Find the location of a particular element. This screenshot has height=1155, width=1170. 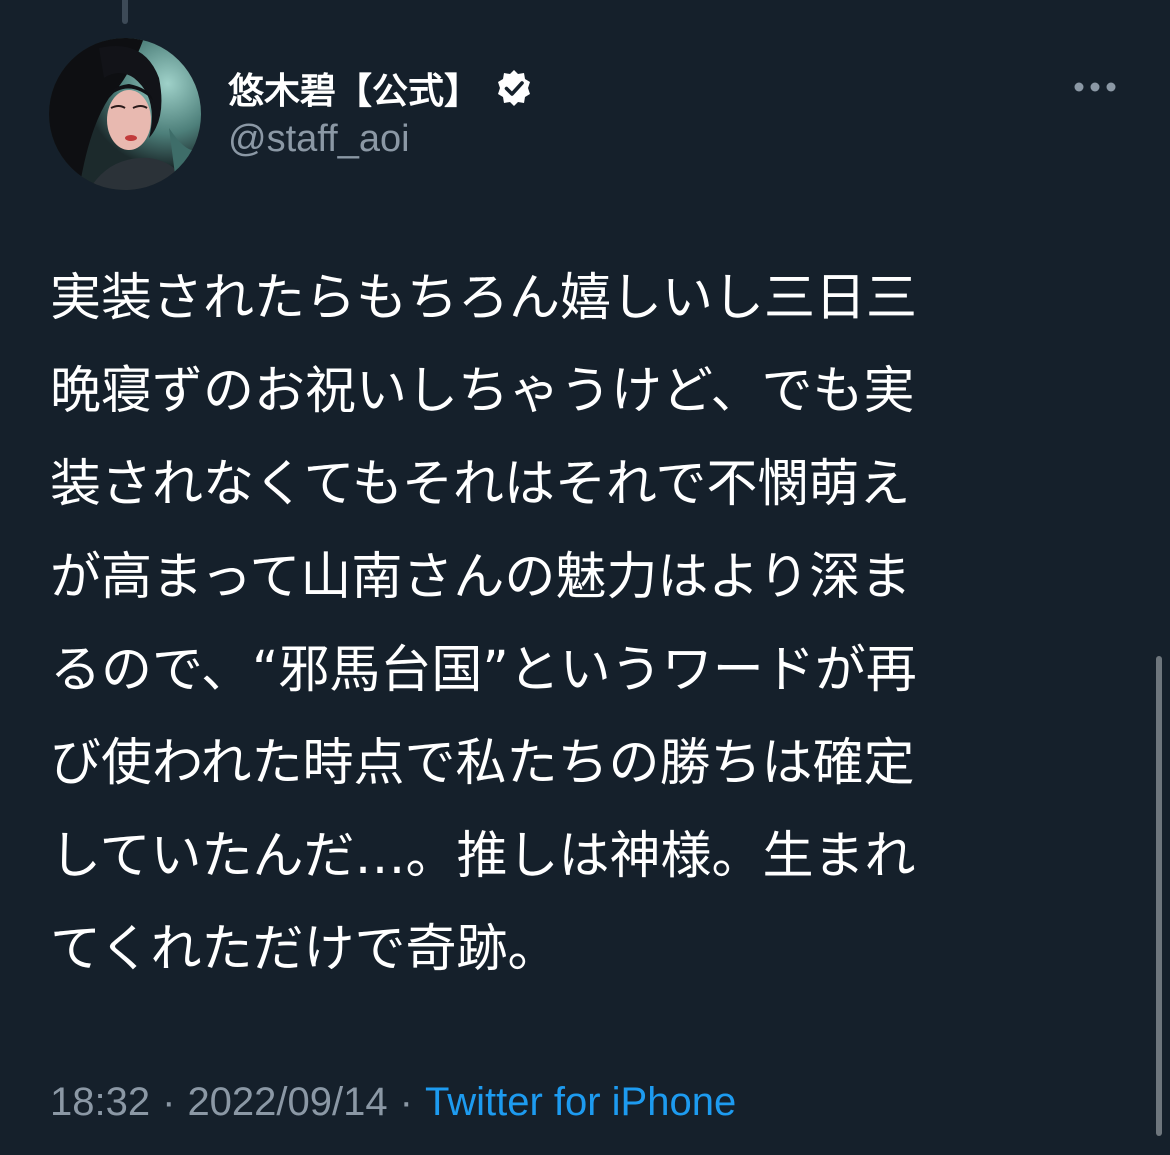

tweet-text-line: るので、“邪馬台国”というワードが再 is located at coordinates (483, 670).